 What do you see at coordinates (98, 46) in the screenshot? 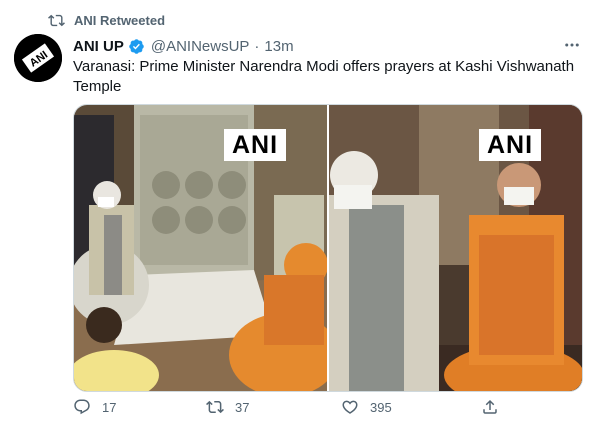
I see `author-name: ANI UP` at bounding box center [98, 46].